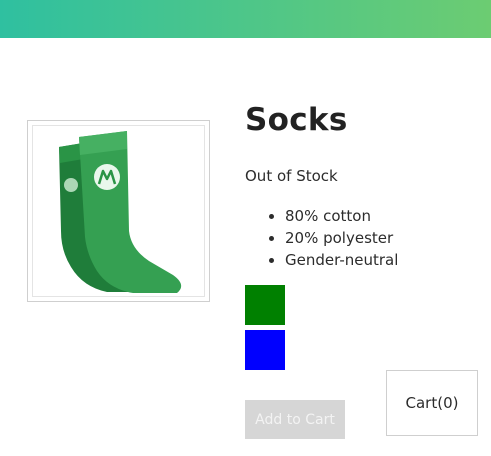 The image size is (491, 456). What do you see at coordinates (296, 120) in the screenshot?
I see `product-title: Socks` at bounding box center [296, 120].